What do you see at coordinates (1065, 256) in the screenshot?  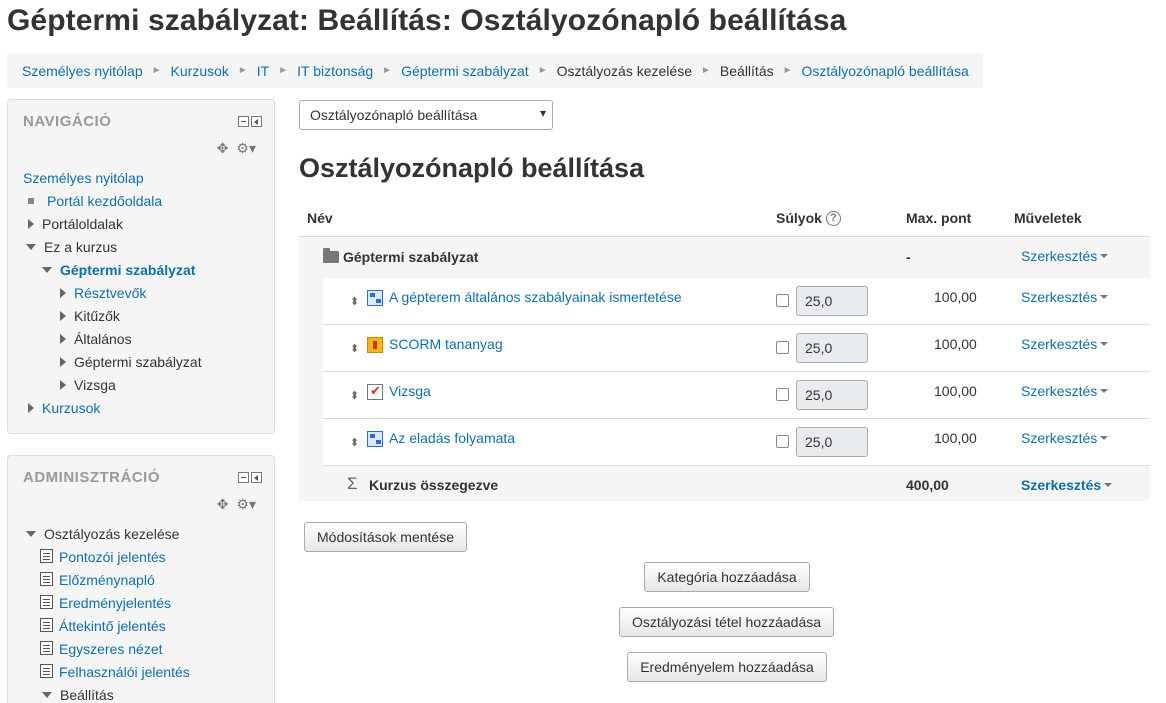 I see `category-edit-menu: Szerkesztés` at bounding box center [1065, 256].